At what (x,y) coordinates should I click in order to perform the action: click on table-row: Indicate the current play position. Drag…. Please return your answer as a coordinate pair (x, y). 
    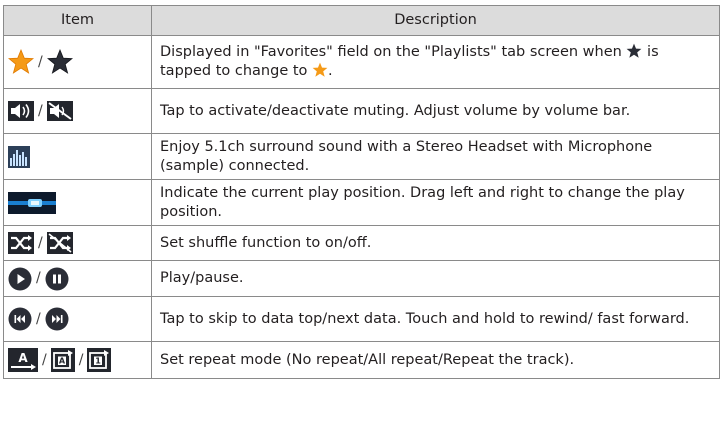
    Looking at the image, I should click on (361, 202).